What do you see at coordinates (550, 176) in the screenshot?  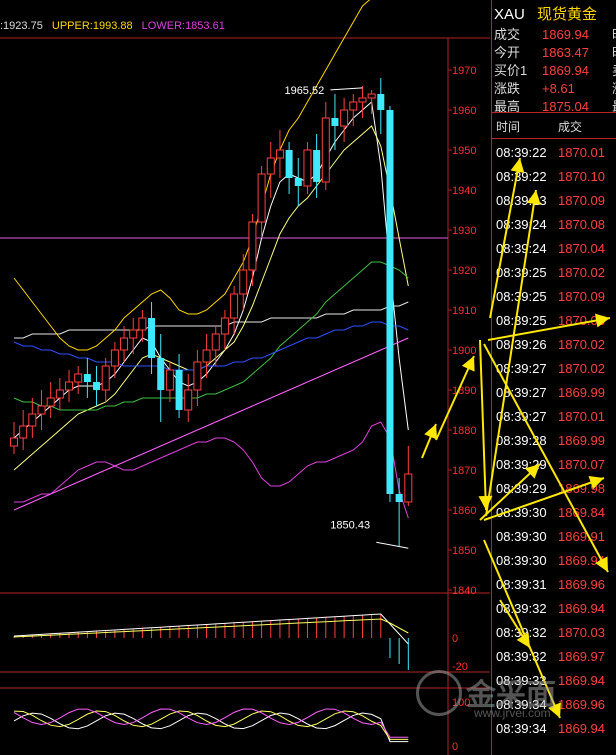 I see `tick-row: 08:39:22 1870.10` at bounding box center [550, 176].